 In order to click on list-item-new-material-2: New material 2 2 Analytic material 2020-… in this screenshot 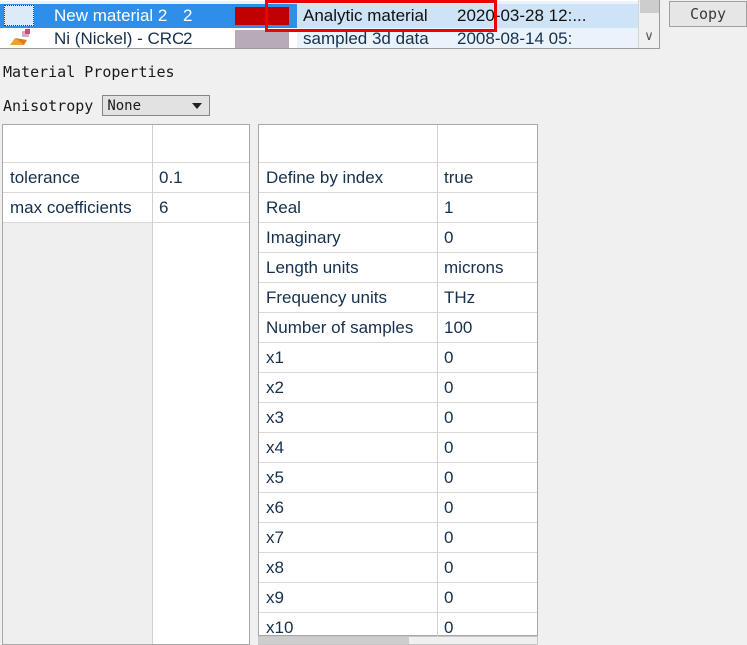, I will do `click(329, 16)`.